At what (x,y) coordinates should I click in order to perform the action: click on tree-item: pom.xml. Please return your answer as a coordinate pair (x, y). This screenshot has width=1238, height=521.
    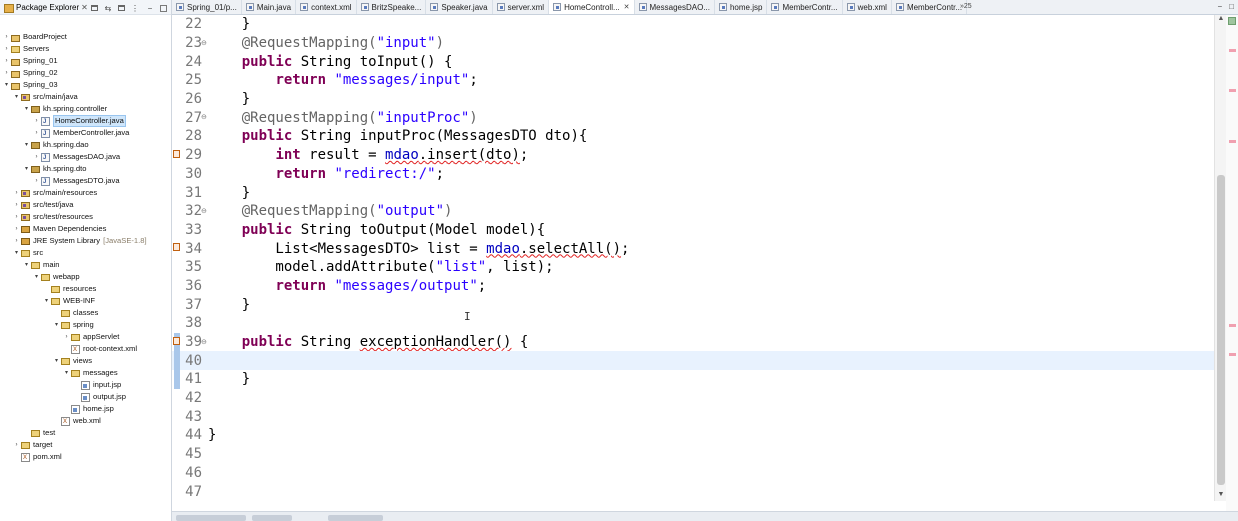
    Looking at the image, I should click on (85, 457).